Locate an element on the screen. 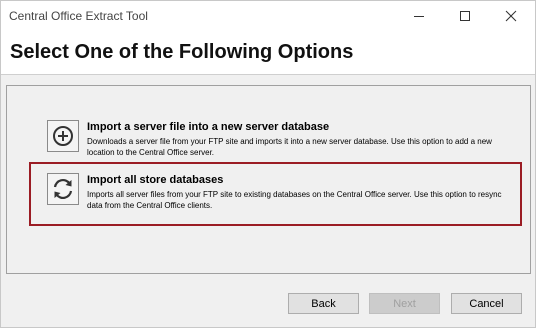 Image resolution: width=536 pixels, height=328 pixels. option-title: Import all store databases is located at coordinates (155, 180).